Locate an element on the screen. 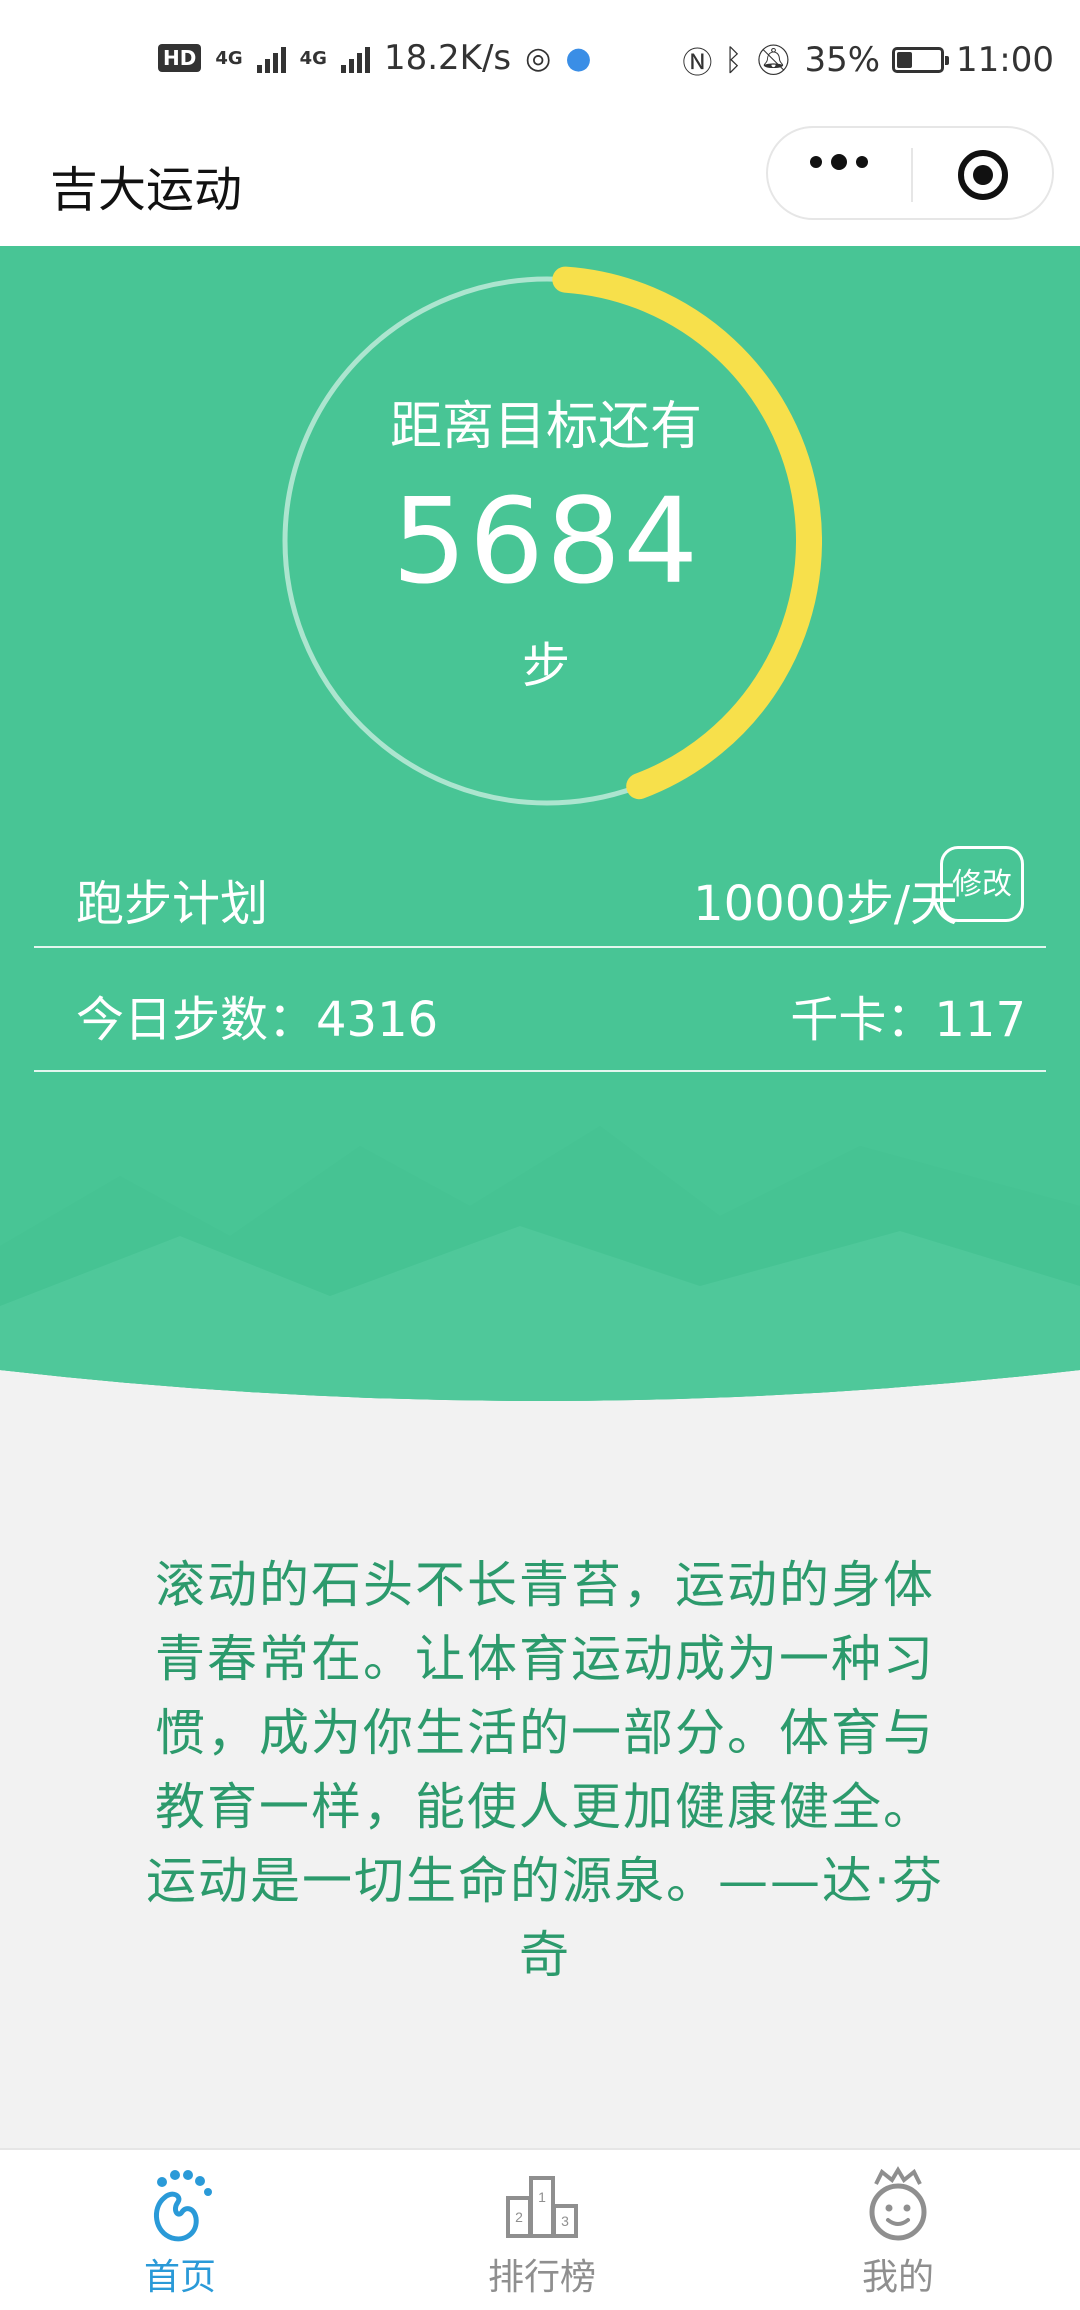 This screenshot has width=1080, height=2310. podium-icon: 2 1 3 is located at coordinates (542, 2207).